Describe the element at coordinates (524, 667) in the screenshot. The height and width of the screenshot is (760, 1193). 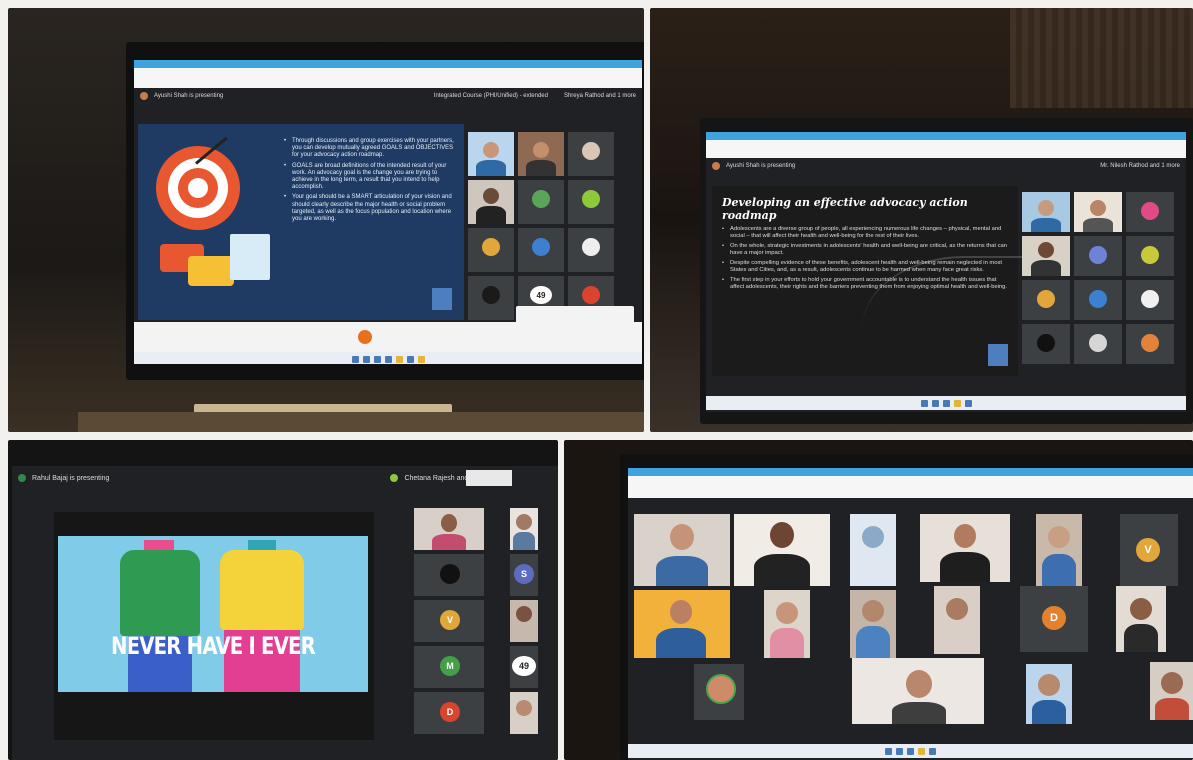
I see `participant-count-tile: 49` at that location.